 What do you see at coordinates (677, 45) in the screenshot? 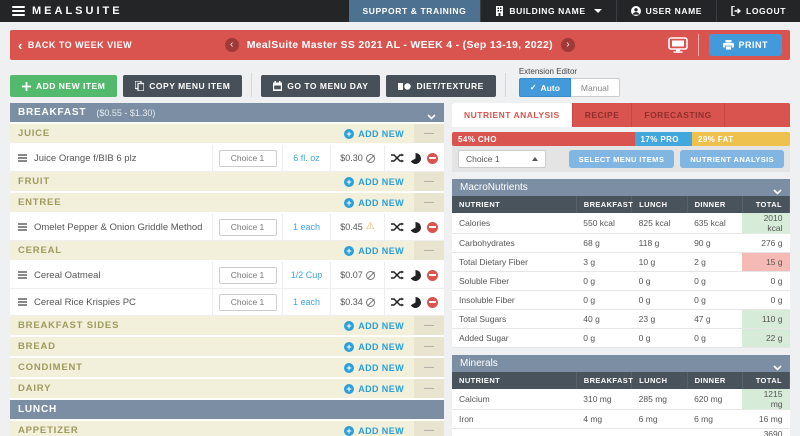
I see `display-screen-button` at bounding box center [677, 45].